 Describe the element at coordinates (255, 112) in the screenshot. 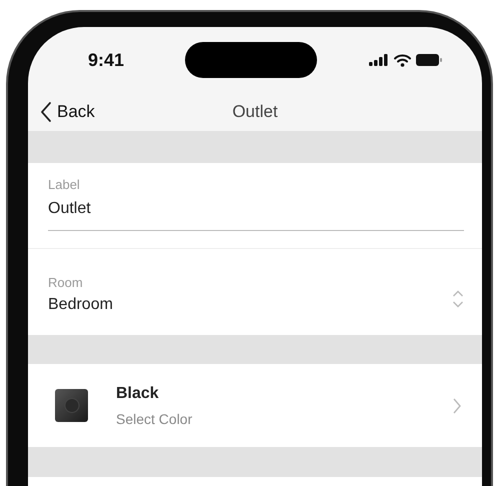

I see `screen-title: Outlet` at that location.